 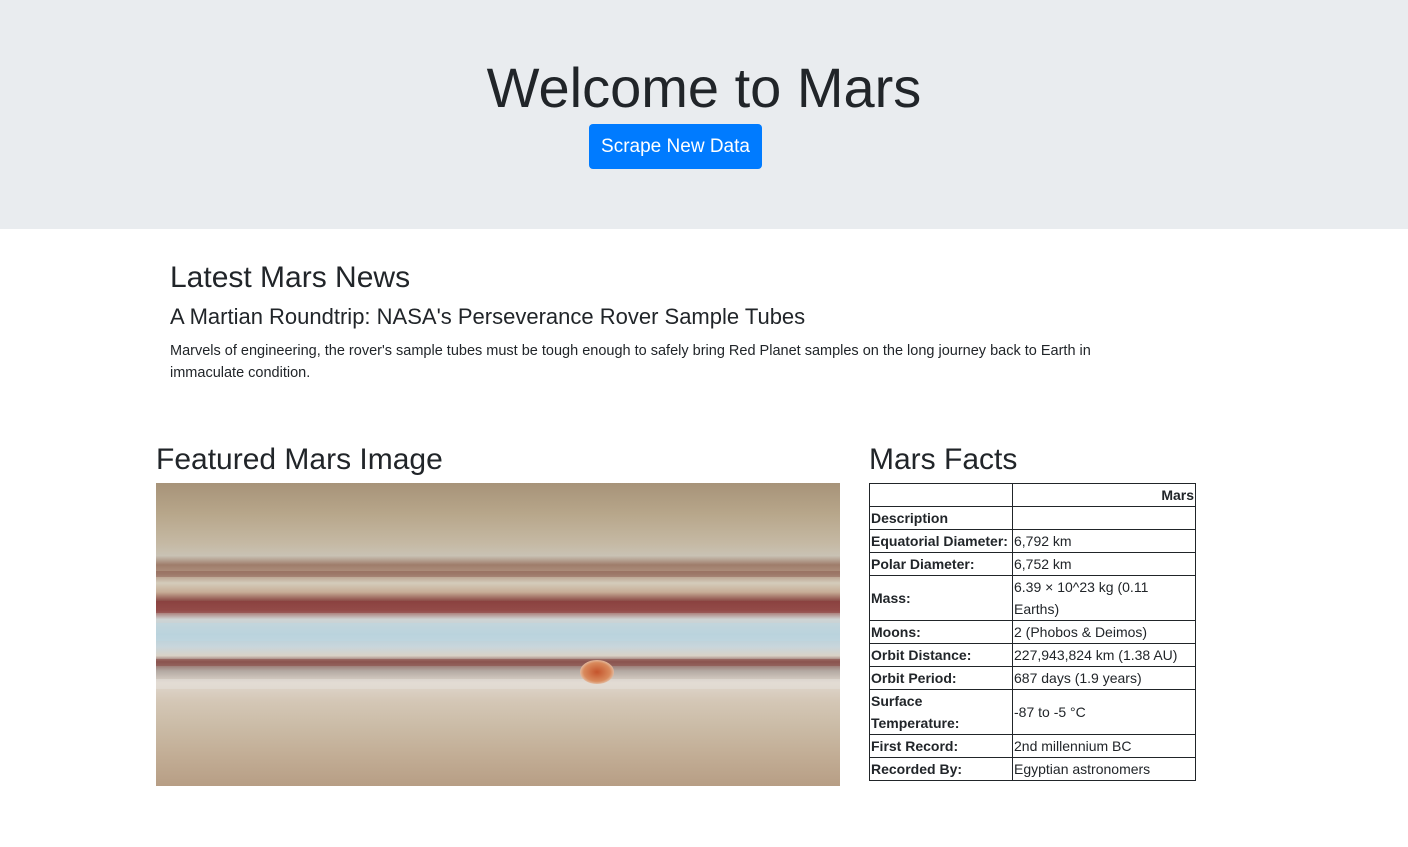 I want to click on table-row: First Record: 2nd millennium BC, so click(x=1032, y=746).